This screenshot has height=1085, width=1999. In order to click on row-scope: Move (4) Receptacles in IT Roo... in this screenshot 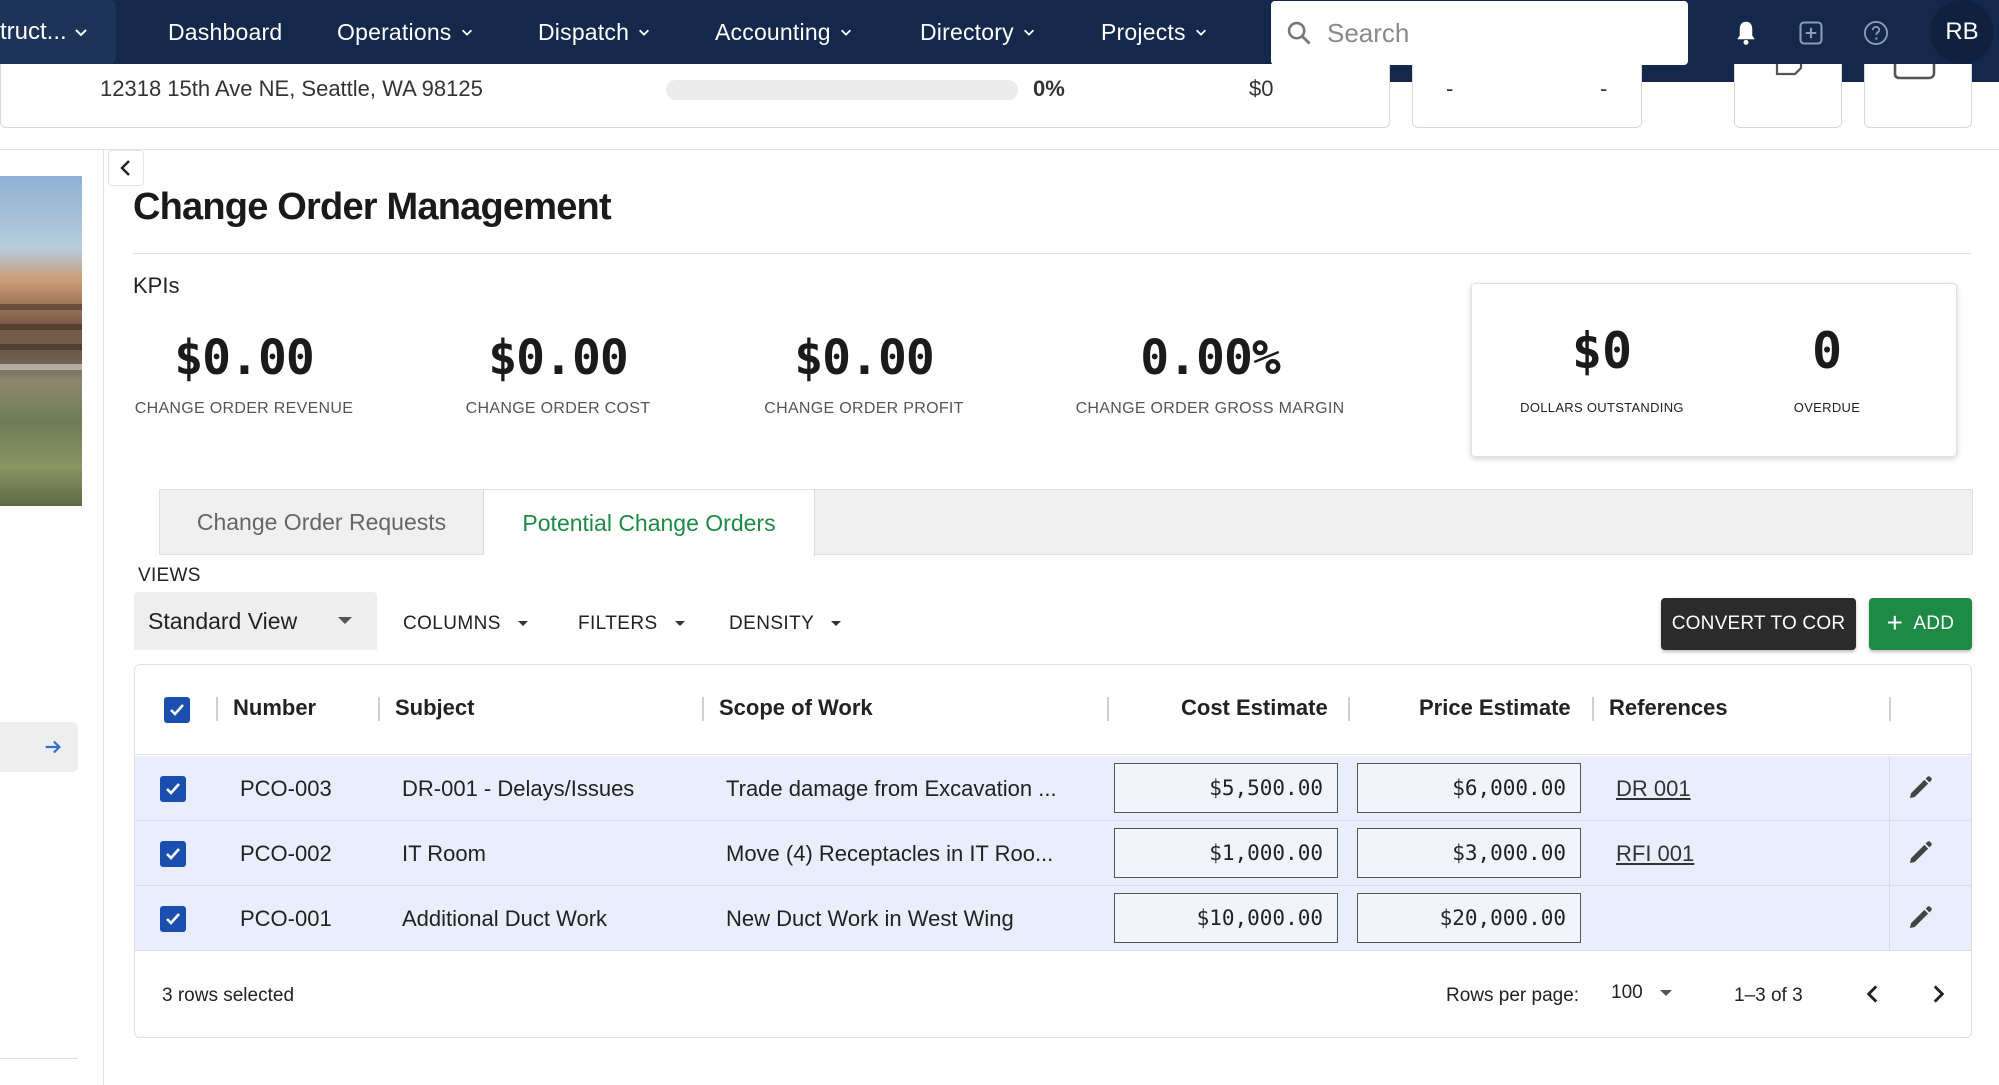, I will do `click(890, 853)`.